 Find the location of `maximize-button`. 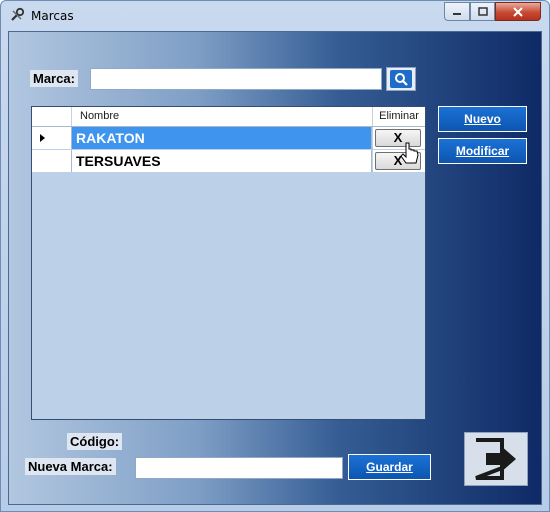

maximize-button is located at coordinates (482, 11).